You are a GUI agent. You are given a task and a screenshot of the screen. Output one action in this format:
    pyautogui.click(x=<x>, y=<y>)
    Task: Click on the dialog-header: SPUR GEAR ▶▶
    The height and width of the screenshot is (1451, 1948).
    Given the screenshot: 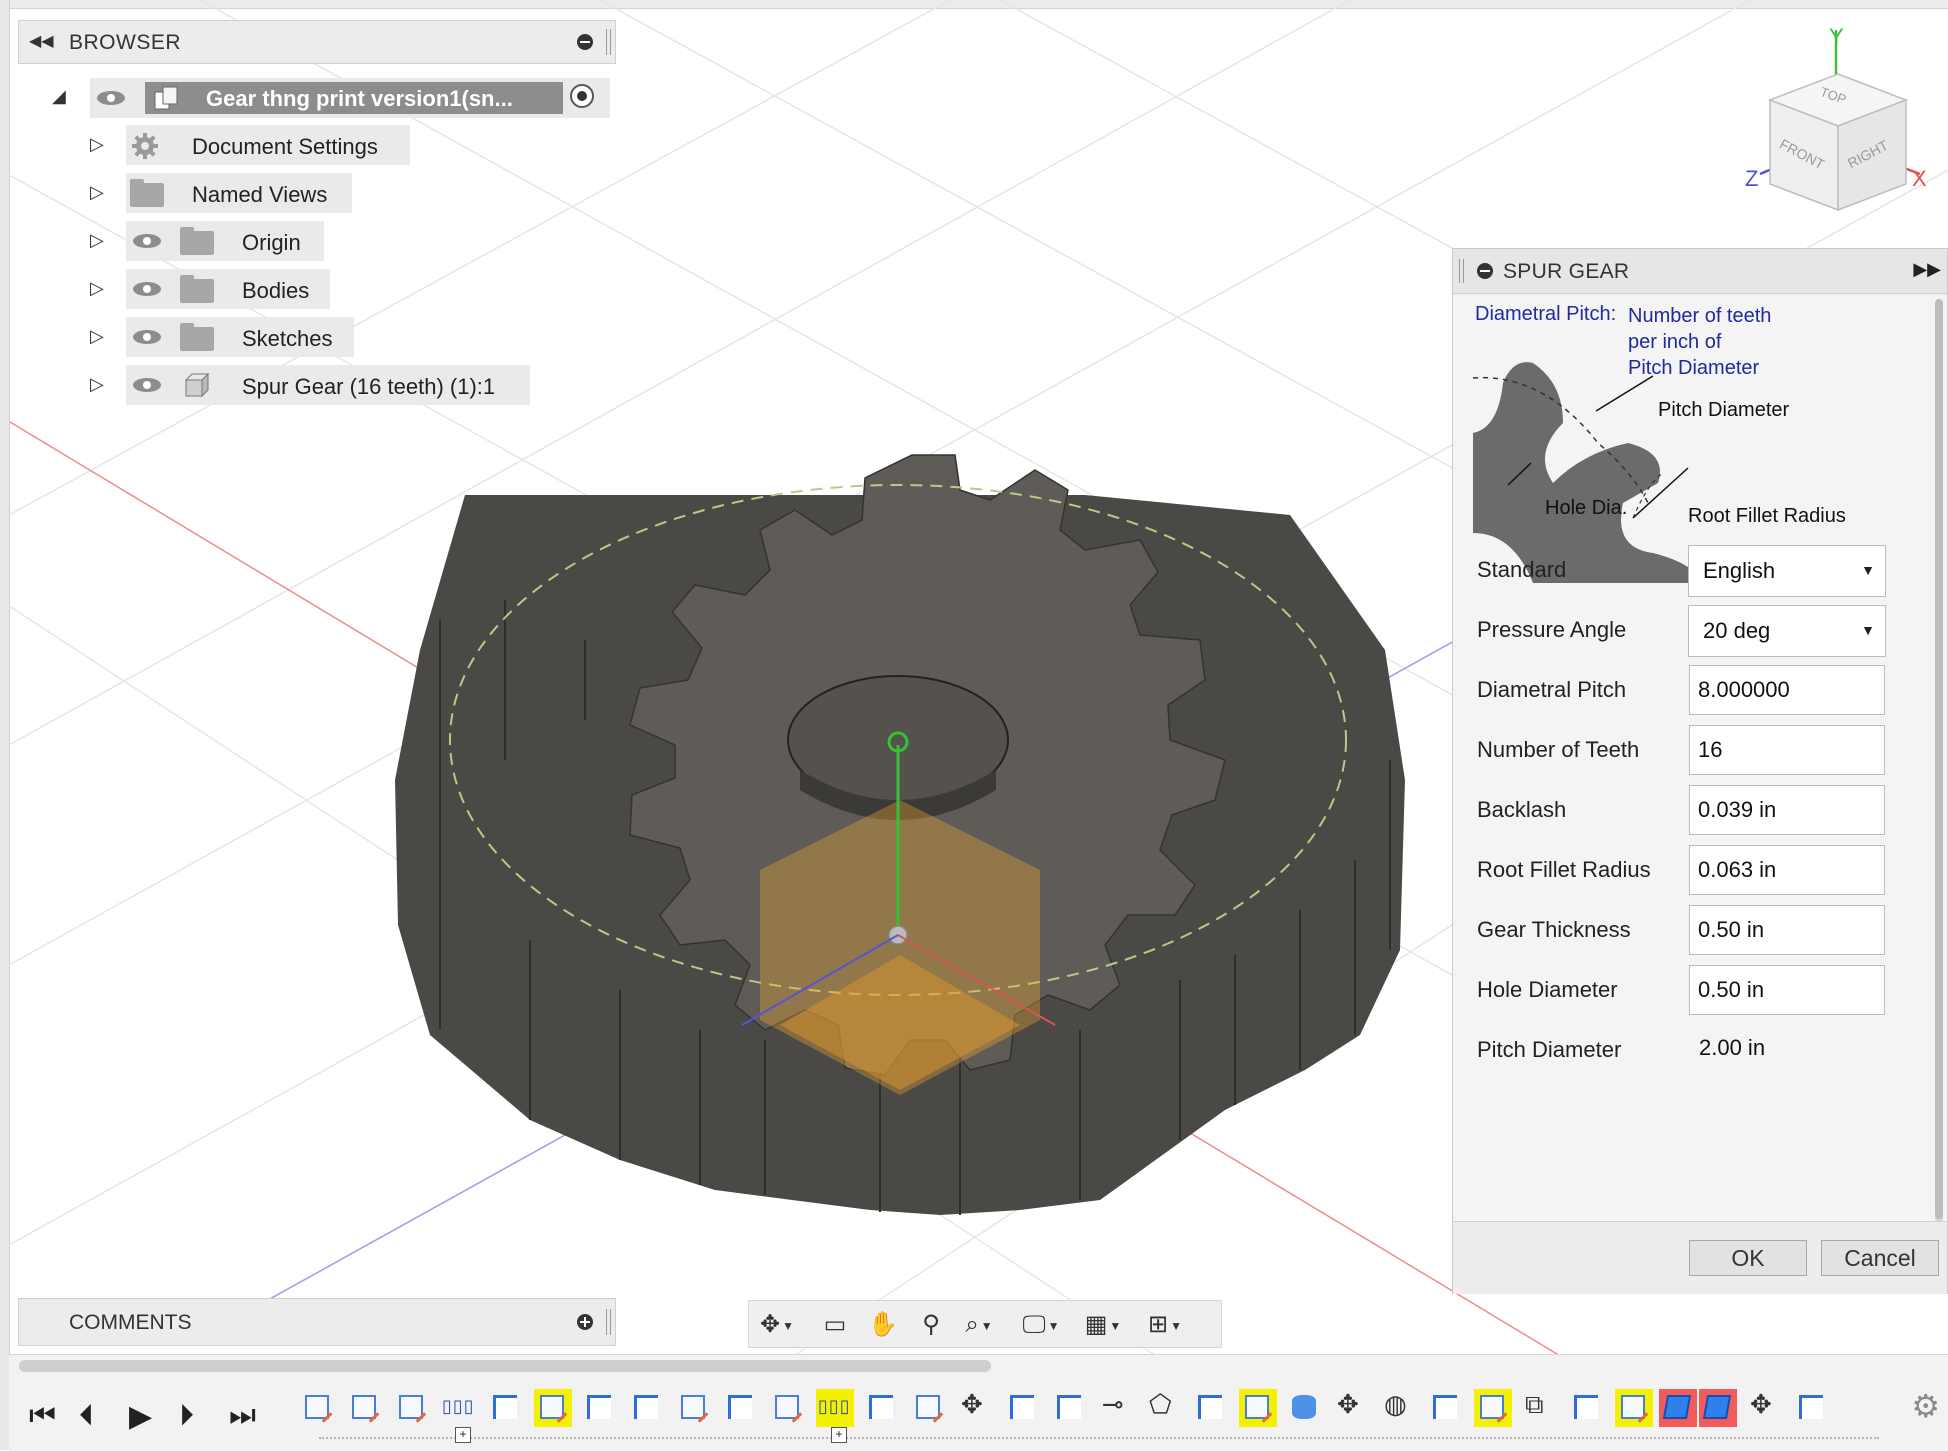 What is the action you would take?
    pyautogui.click(x=1700, y=271)
    